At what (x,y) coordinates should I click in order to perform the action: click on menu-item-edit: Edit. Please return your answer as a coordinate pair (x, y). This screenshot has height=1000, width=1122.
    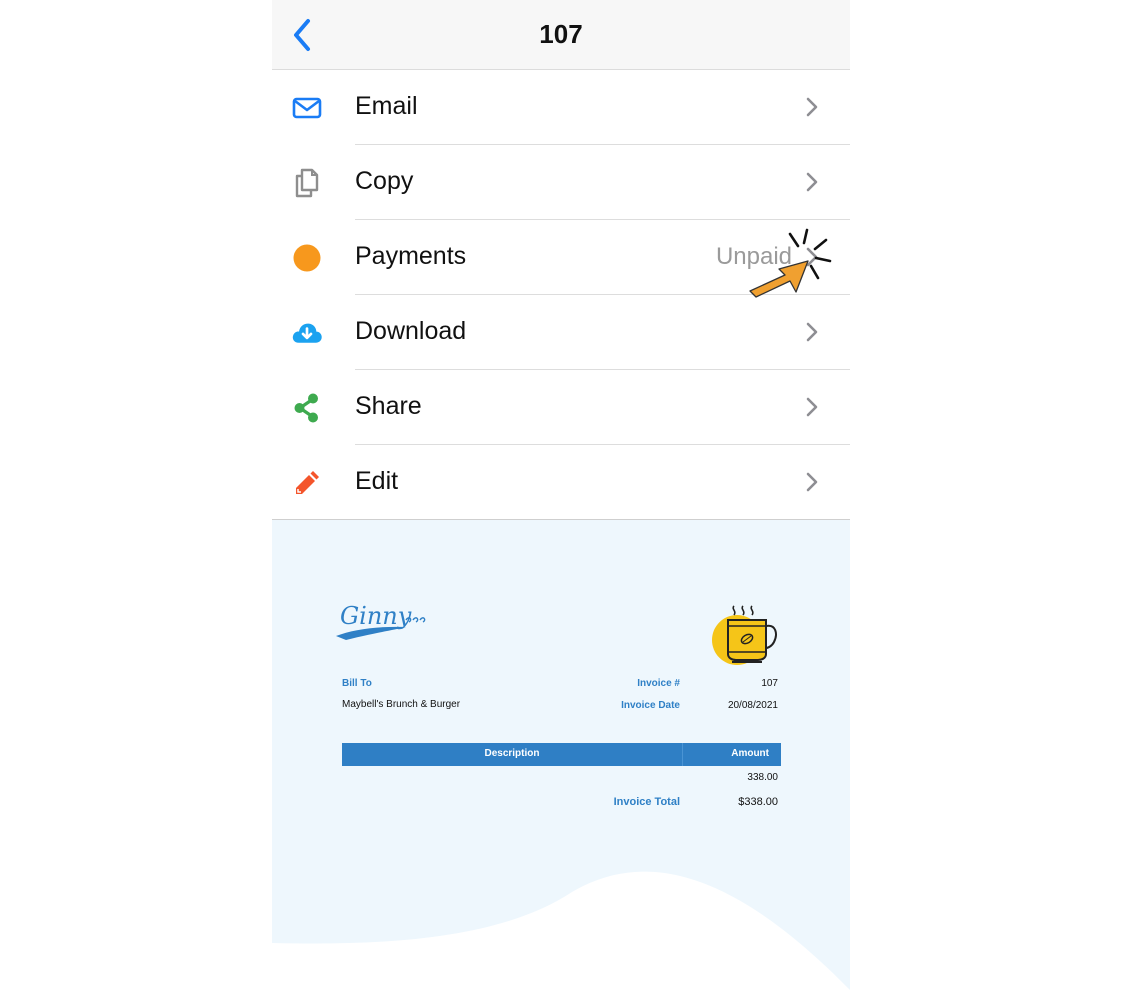
    Looking at the image, I should click on (561, 482).